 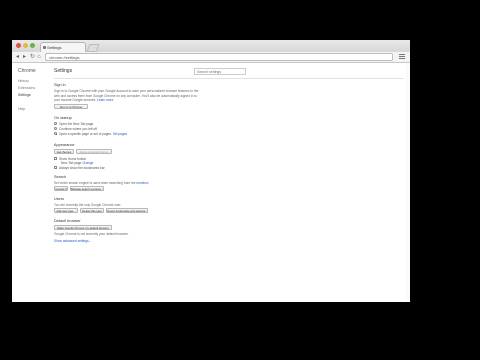 I want to click on home-icon: ⌂, so click(x=39, y=57).